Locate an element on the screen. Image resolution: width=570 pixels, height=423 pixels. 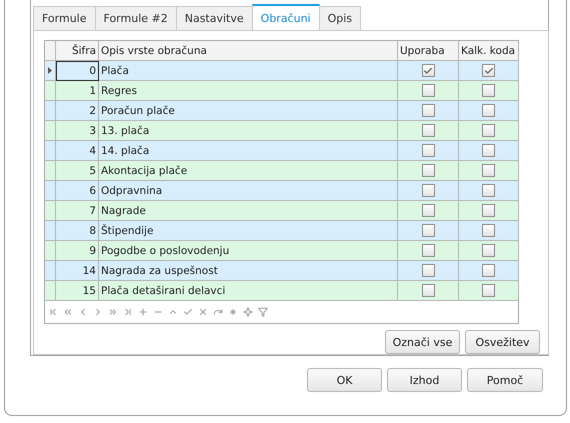
grid-button: Označi vse is located at coordinates (422, 342).